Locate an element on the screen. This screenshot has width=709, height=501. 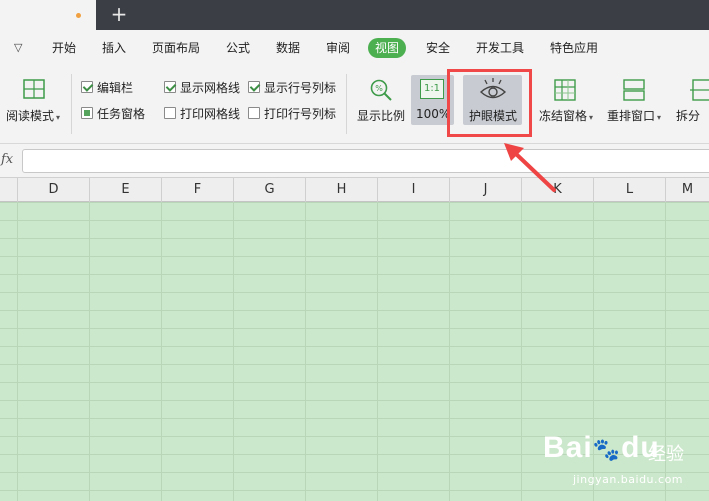
column-header-e: E is located at coordinates (125, 190).